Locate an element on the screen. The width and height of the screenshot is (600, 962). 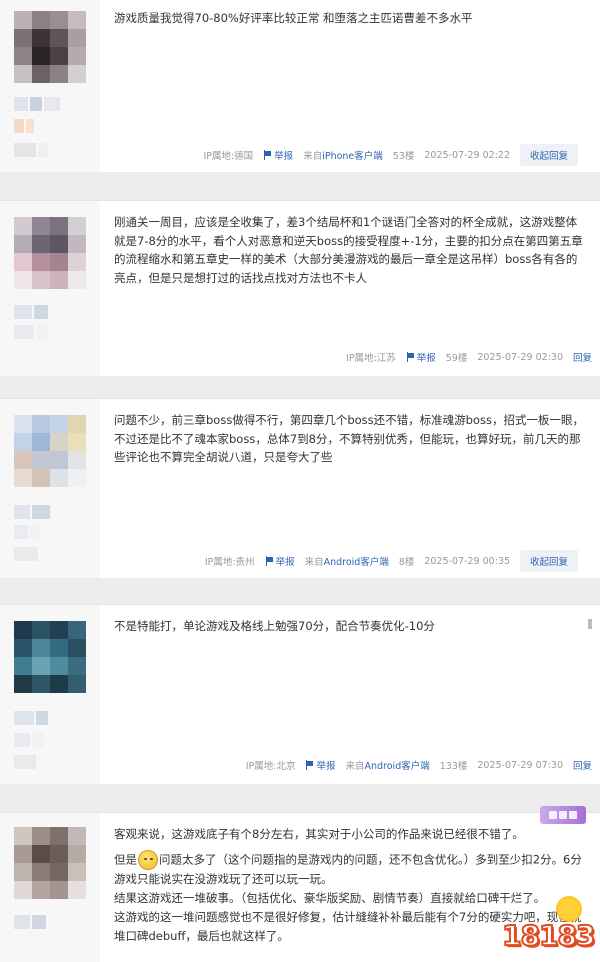
post-time: 2025-07-29 02:22 is located at coordinates (467, 155).